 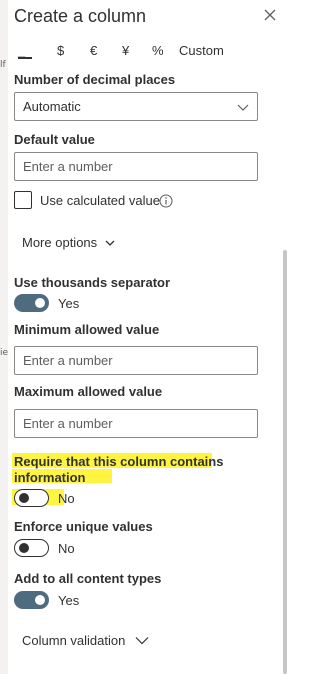 What do you see at coordinates (31, 498) in the screenshot?
I see `require-information-toggle` at bounding box center [31, 498].